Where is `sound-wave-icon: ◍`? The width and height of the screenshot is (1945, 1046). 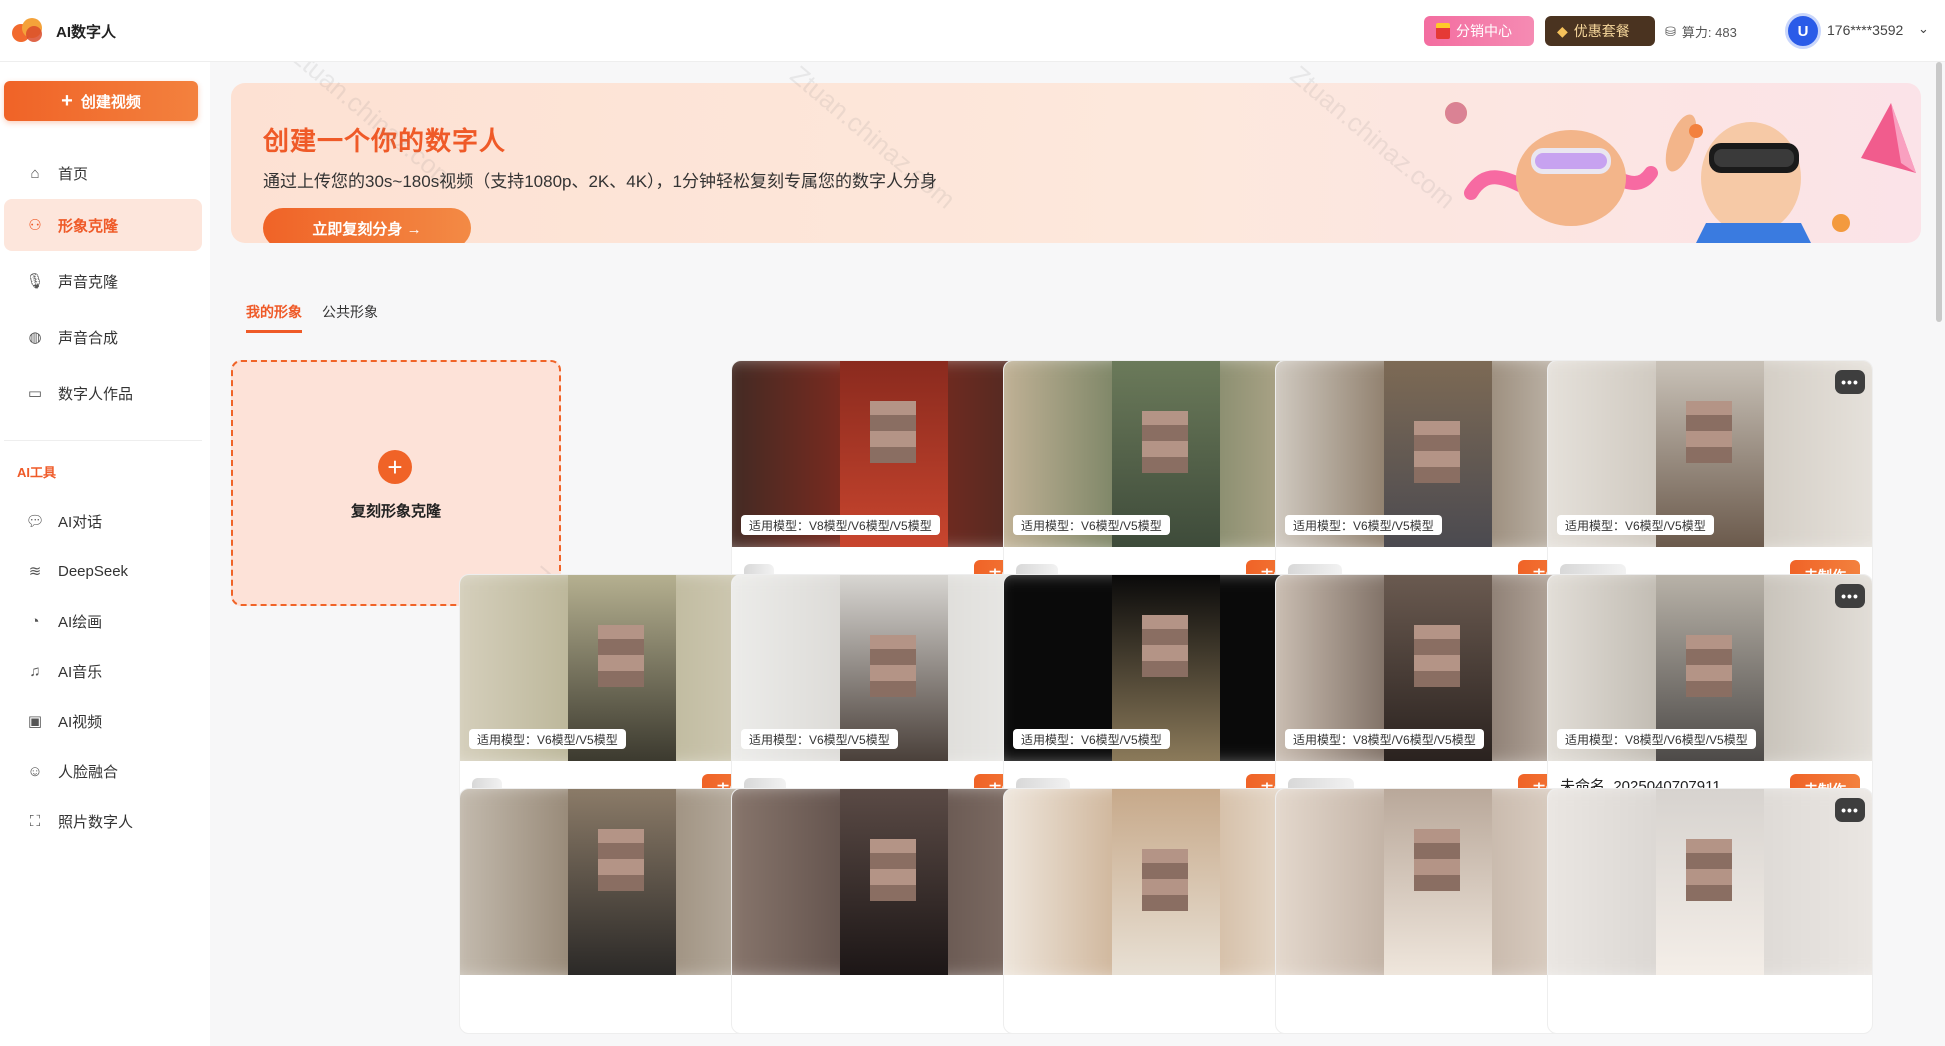 sound-wave-icon: ◍ is located at coordinates (35, 337).